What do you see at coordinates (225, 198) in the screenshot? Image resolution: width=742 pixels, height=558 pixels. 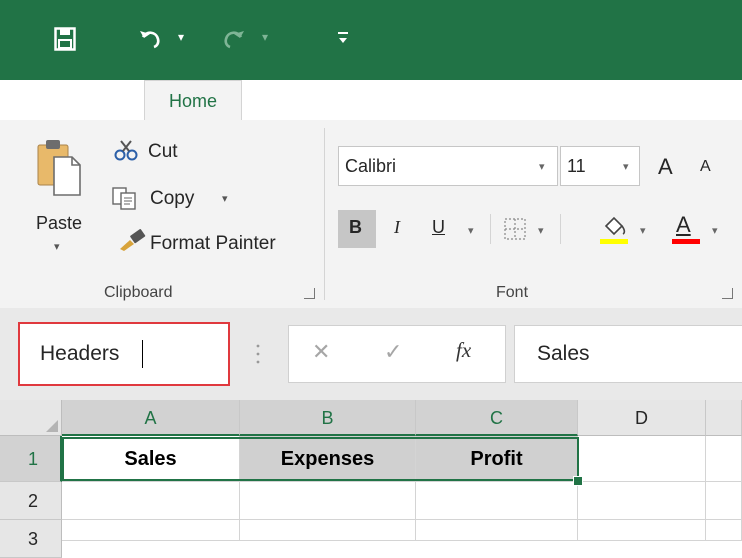 I see `copy-dropdown-icon: ▾` at bounding box center [225, 198].